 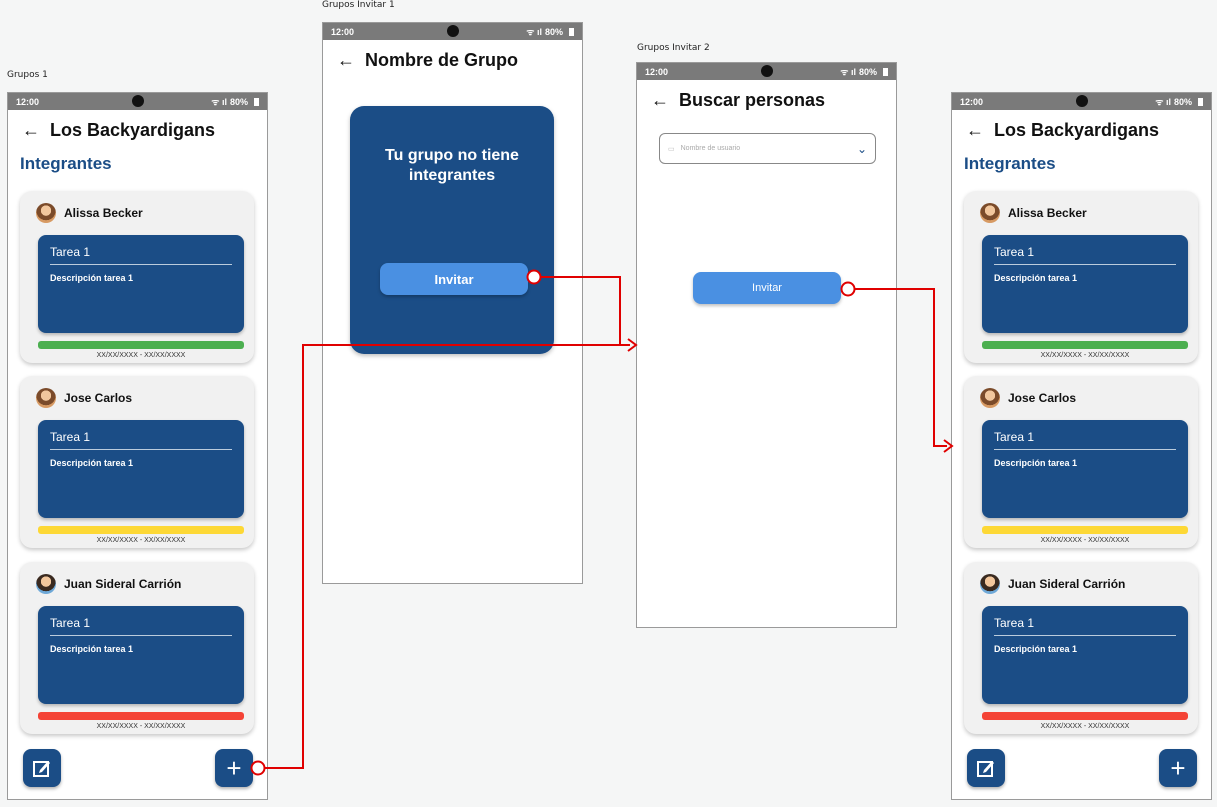 I want to click on app-bar: ← Nombre de Grupo, so click(x=452, y=60).